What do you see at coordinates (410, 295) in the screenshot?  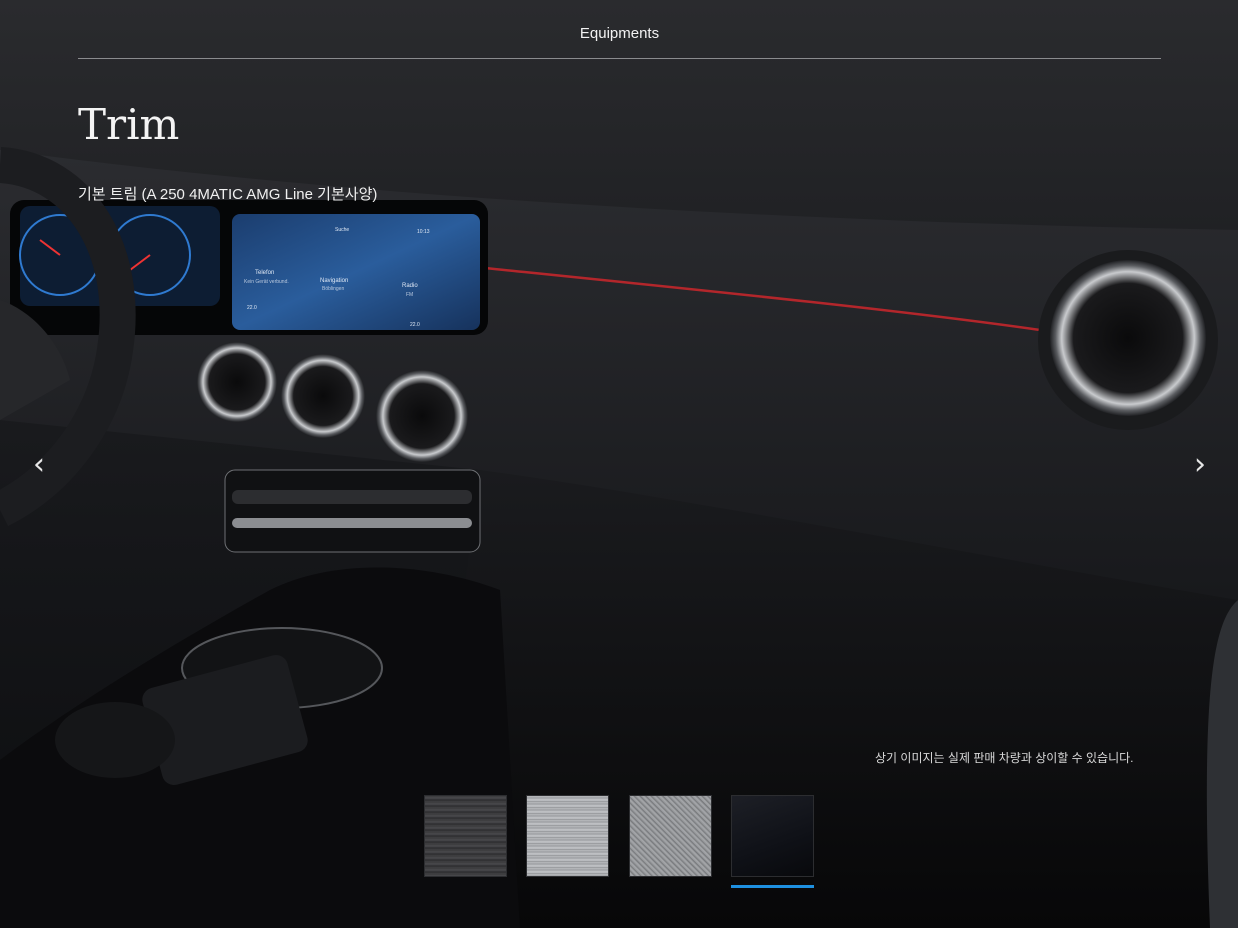 I see `display-radio-sub: FM` at bounding box center [410, 295].